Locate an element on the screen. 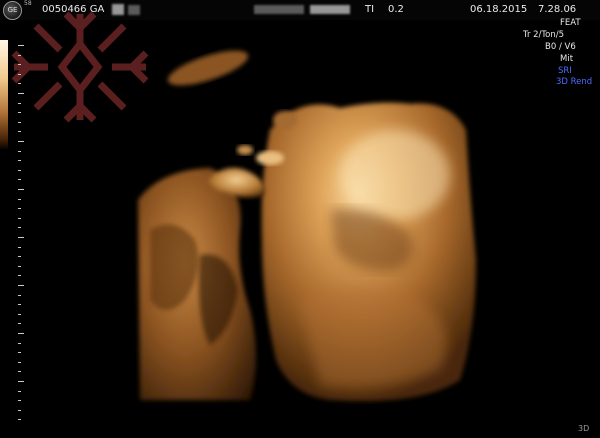  date: 06.18.2015 is located at coordinates (499, 9).